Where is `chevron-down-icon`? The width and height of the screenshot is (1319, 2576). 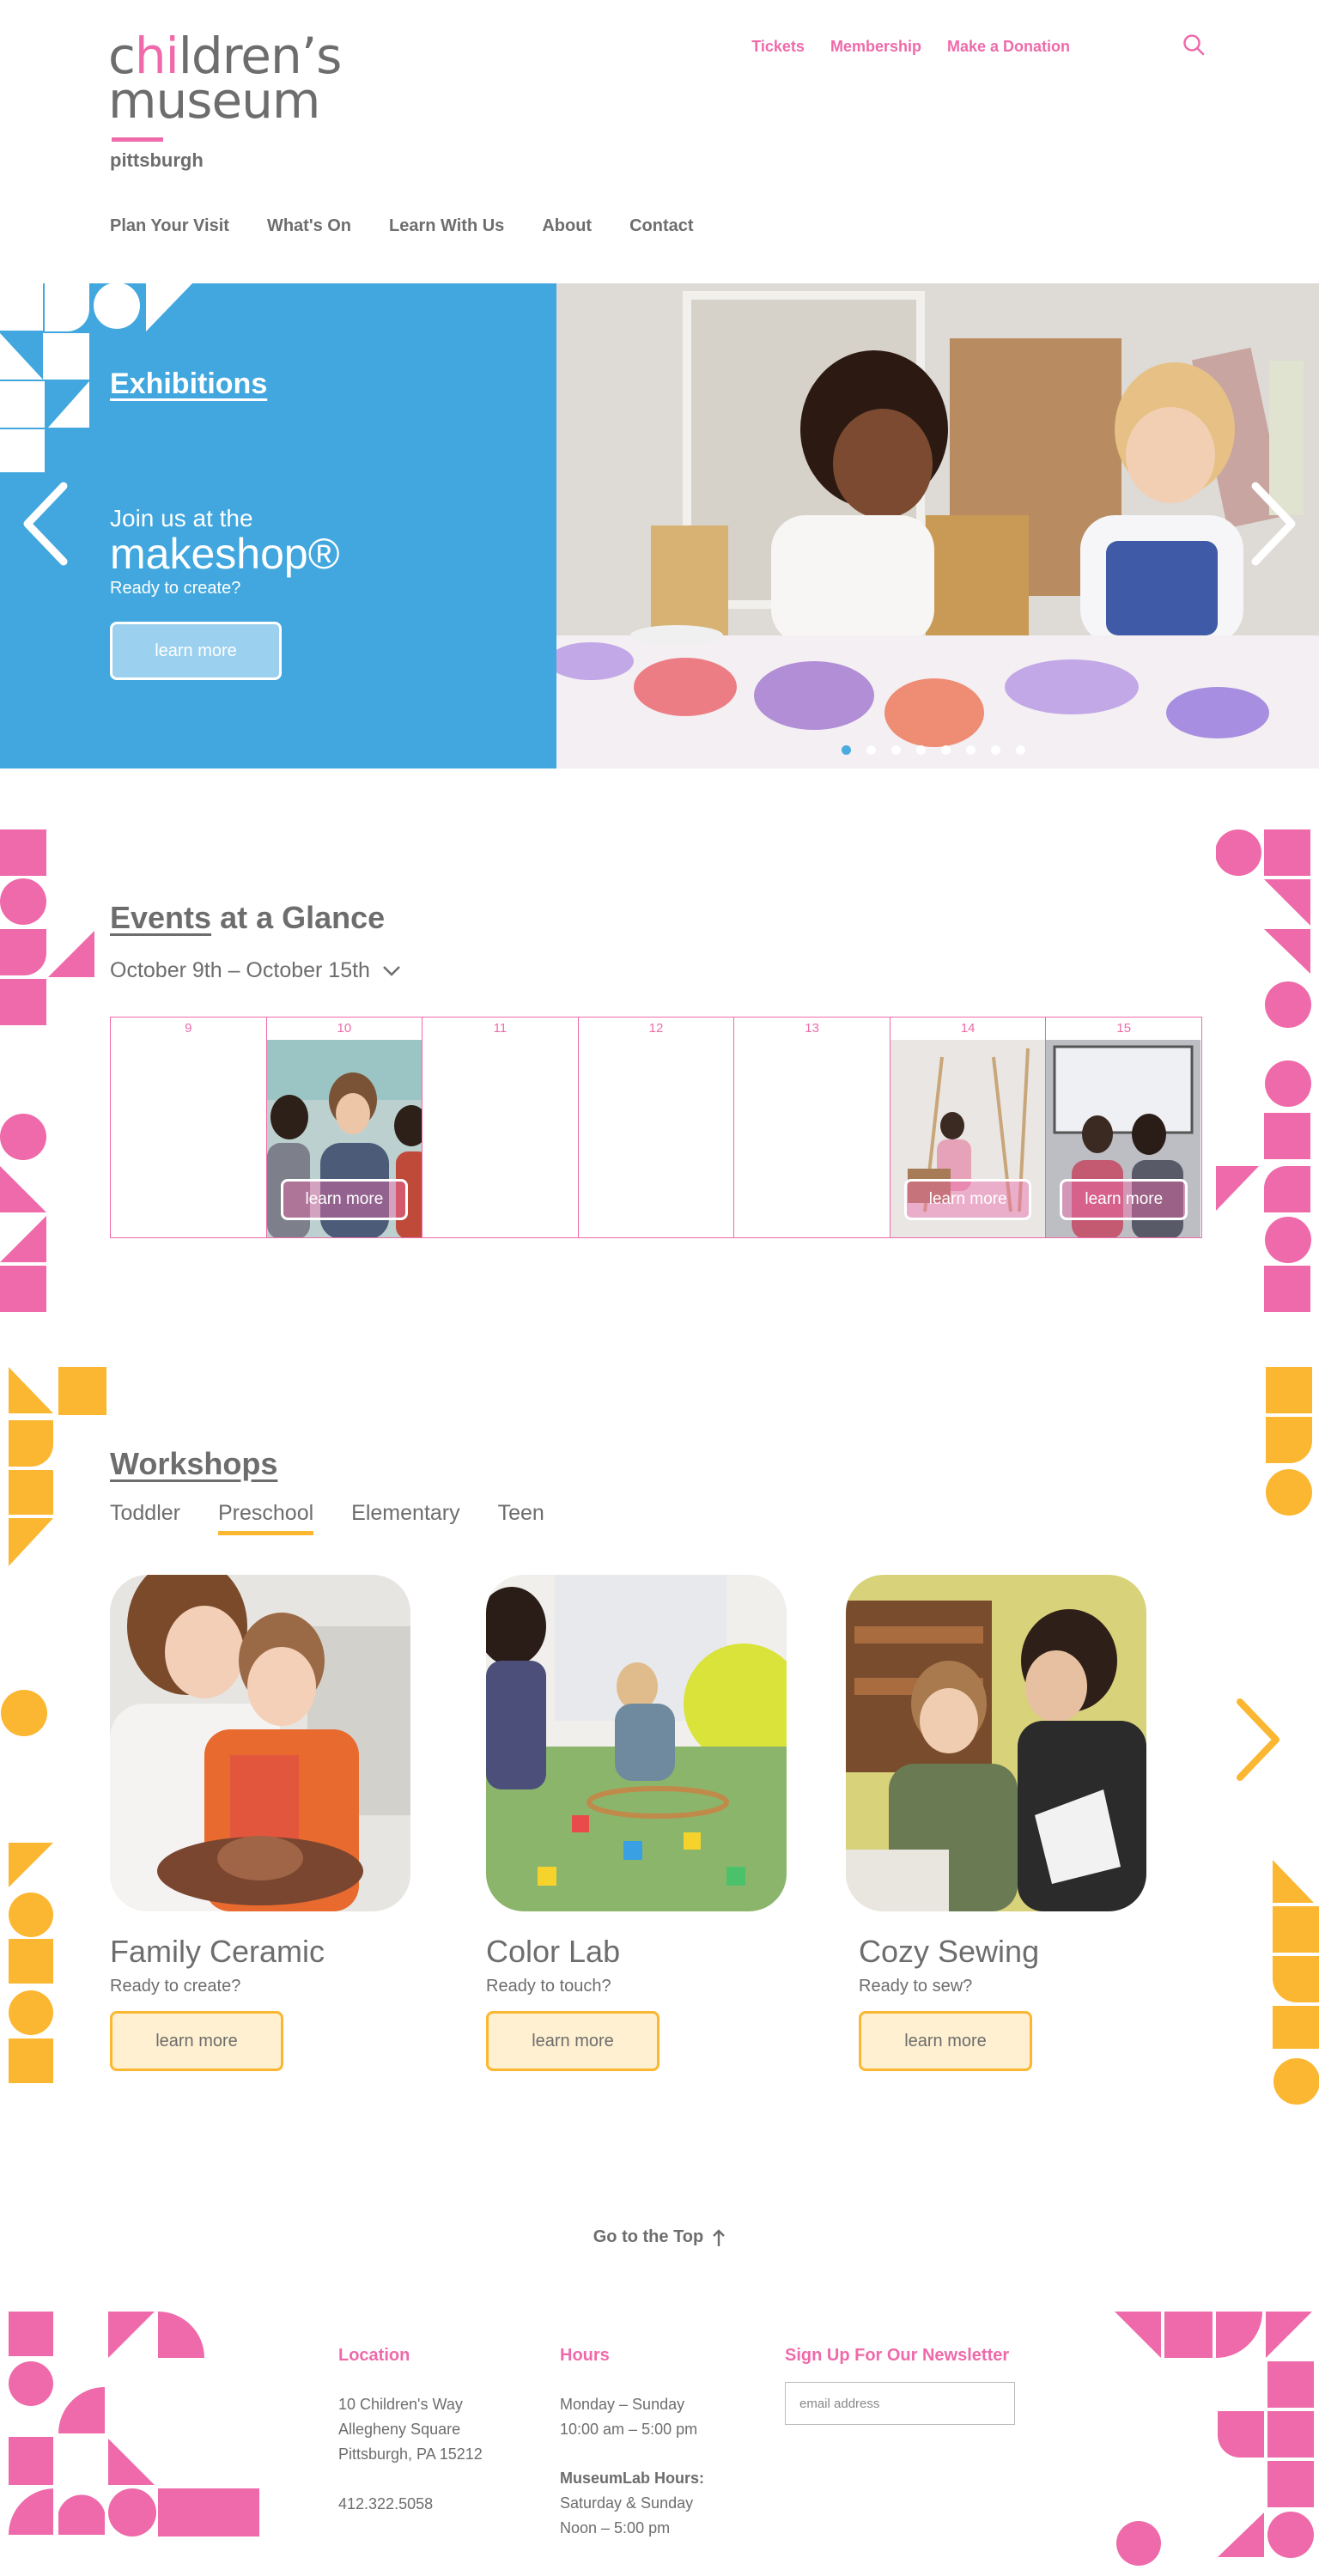 chevron-down-icon is located at coordinates (391, 970).